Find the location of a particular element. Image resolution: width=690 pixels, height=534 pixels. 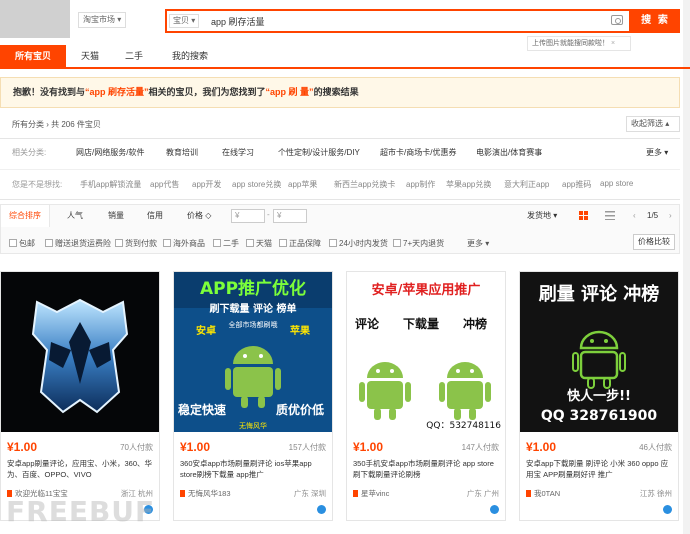

product-title: 350手机安卓app市场刷量刷评论 app store刷下载刷量评论刷榜 is located at coordinates (427, 470).